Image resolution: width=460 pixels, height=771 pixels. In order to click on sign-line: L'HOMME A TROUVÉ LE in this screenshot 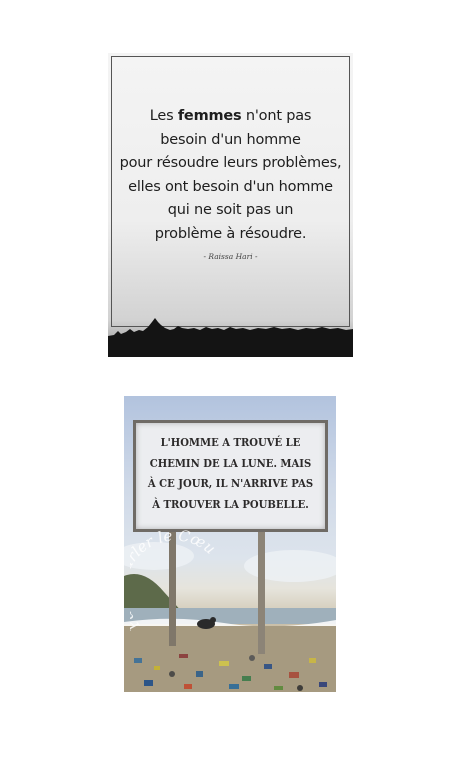, I will do `click(230, 442)`.